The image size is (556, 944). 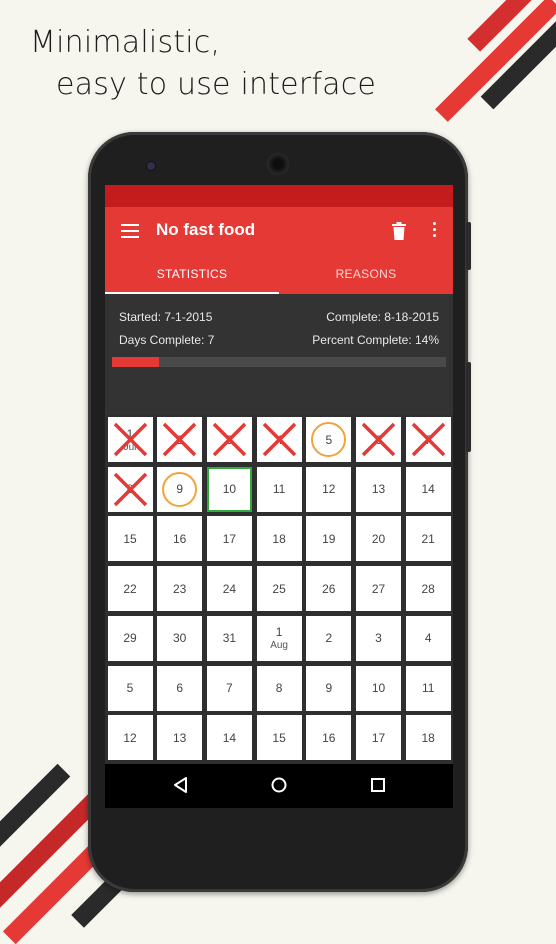 What do you see at coordinates (434, 231) in the screenshot?
I see `more-vert-icon` at bounding box center [434, 231].